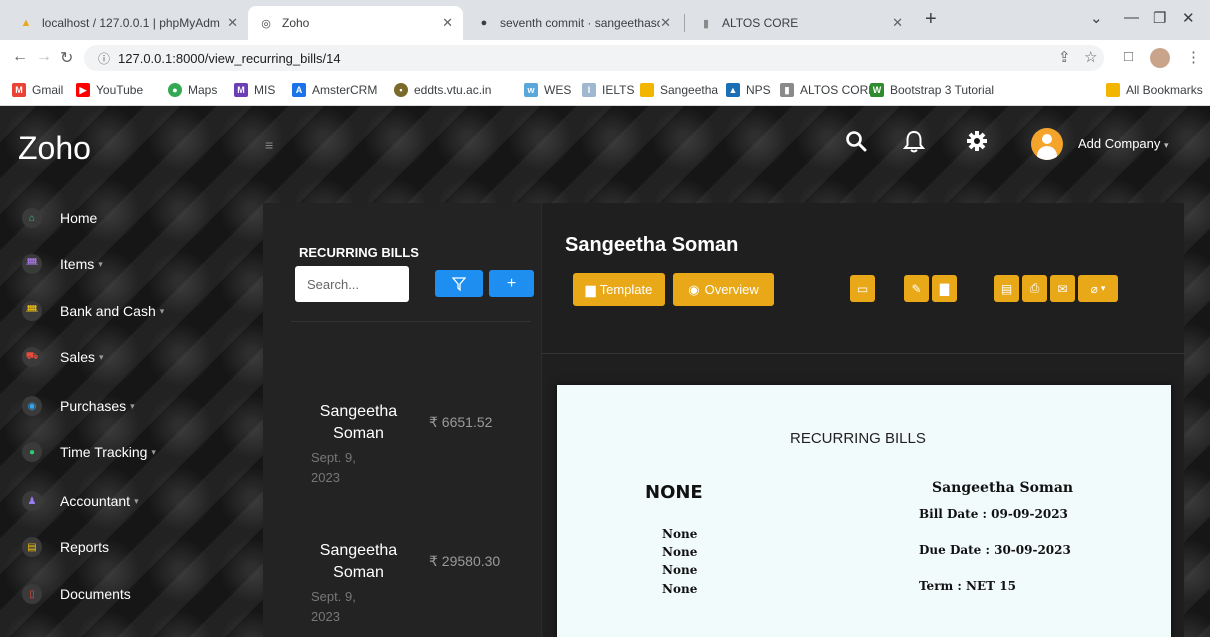 This screenshot has height=637, width=1210. I want to click on bookmark-bootstrap: W Bootstrap 3 Tutorial, so click(932, 90).